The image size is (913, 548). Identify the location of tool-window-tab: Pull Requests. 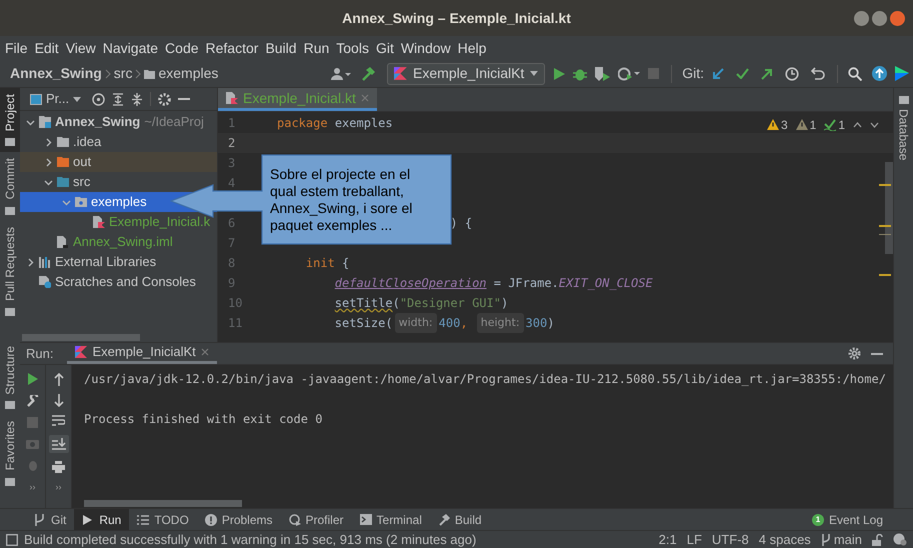
(10, 271).